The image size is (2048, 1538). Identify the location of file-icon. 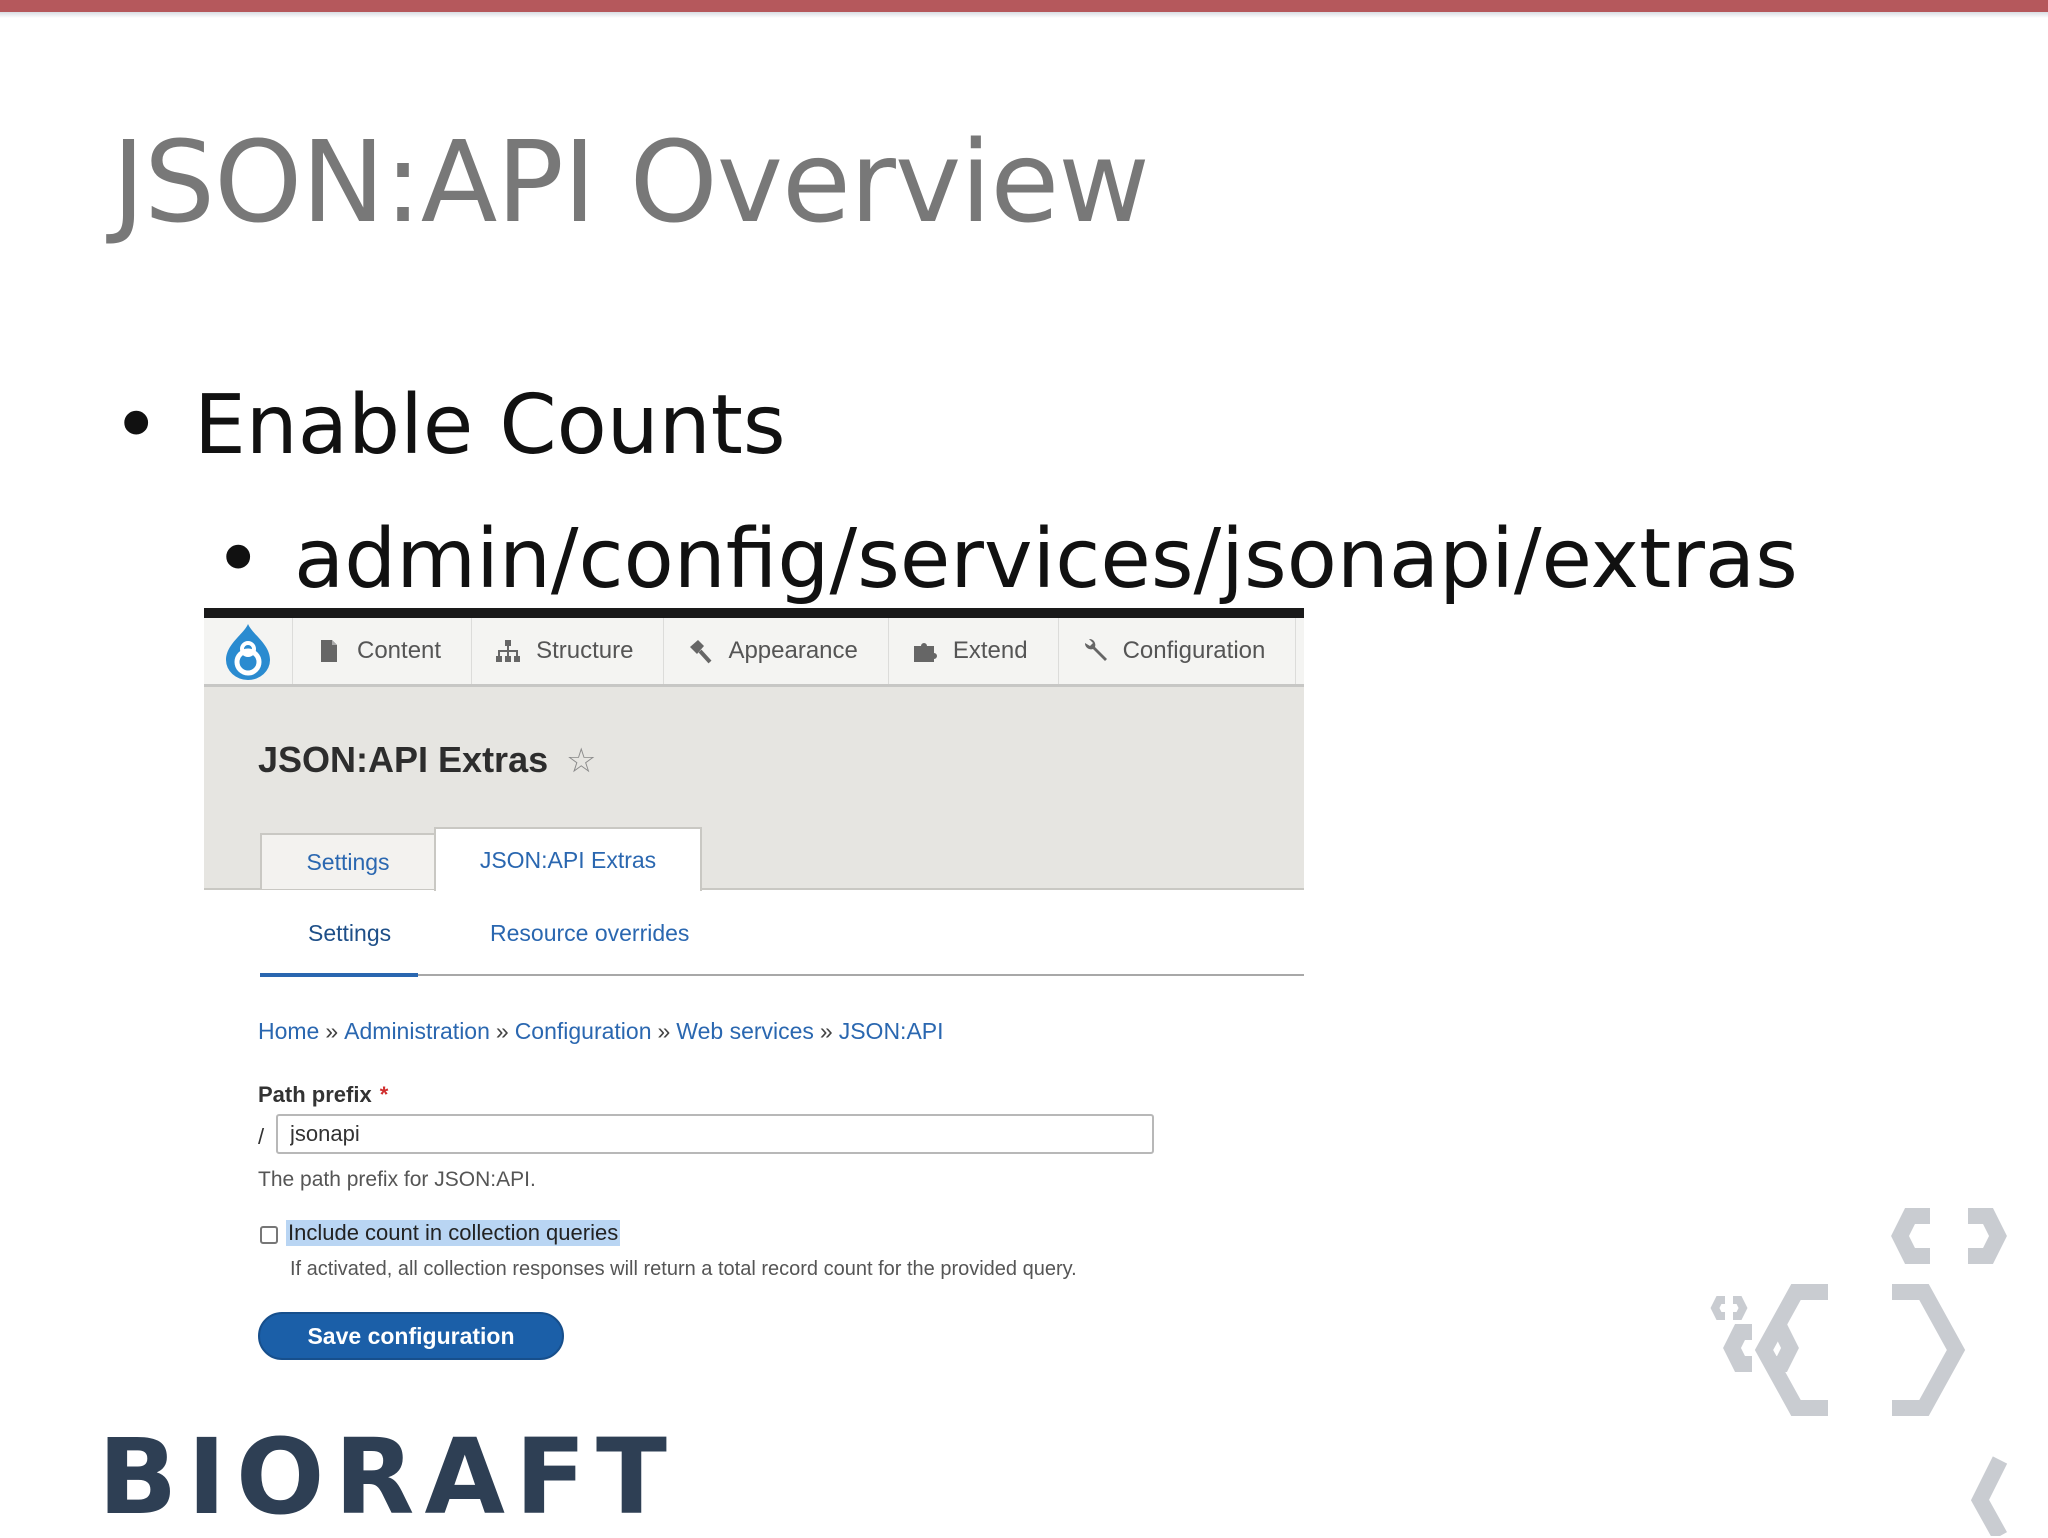
(329, 651).